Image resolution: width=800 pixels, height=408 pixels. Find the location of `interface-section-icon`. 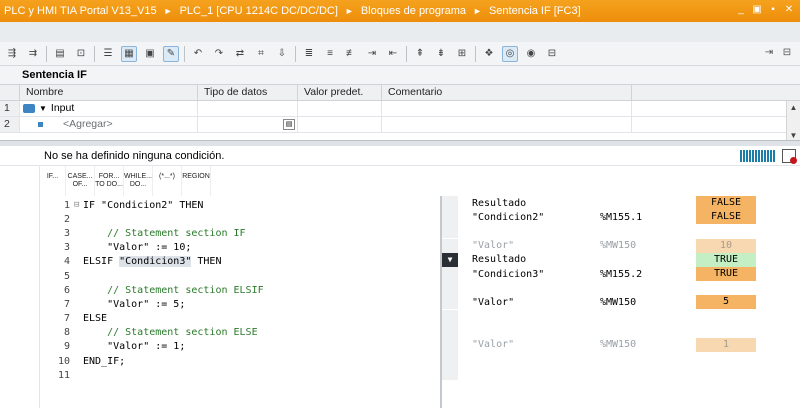

interface-section-icon is located at coordinates (29, 108).